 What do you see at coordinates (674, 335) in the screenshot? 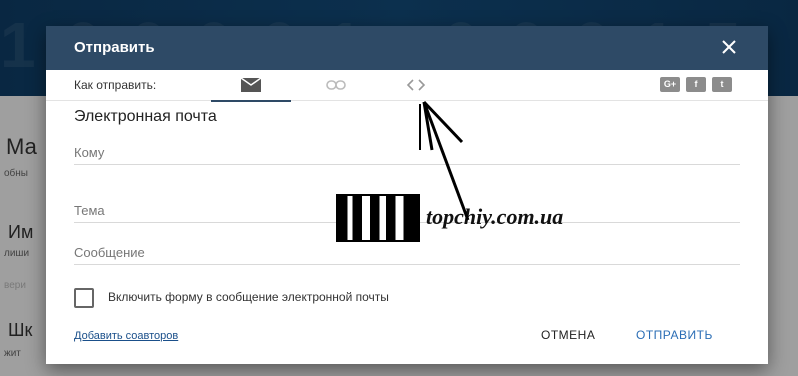
I see `send-button: ОТПРАВИТЬ` at bounding box center [674, 335].